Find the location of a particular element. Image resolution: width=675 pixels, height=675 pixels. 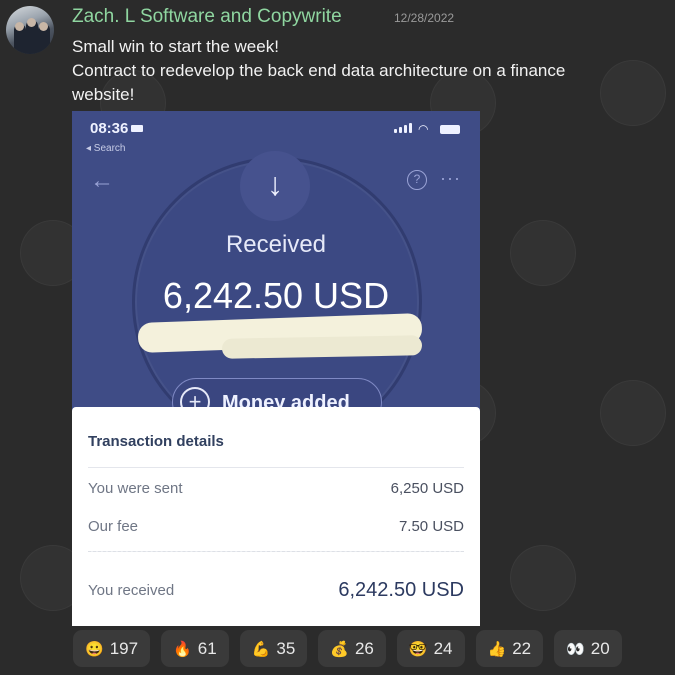

help-icon: ? is located at coordinates (417, 180).